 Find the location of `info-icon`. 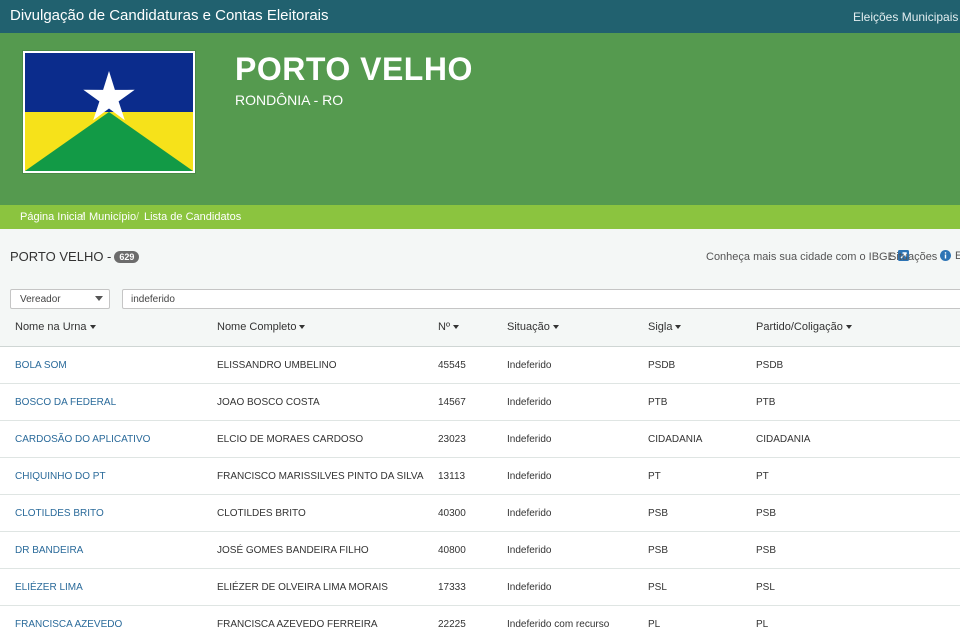

info-icon is located at coordinates (946, 255).